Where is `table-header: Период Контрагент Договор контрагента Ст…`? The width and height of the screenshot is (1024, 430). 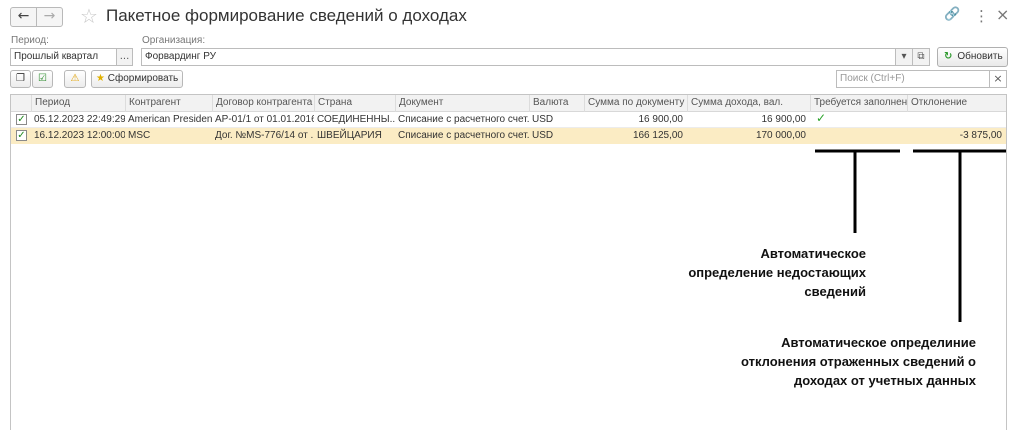 table-header: Период Контрагент Договор контрагента Ст… is located at coordinates (508, 103).